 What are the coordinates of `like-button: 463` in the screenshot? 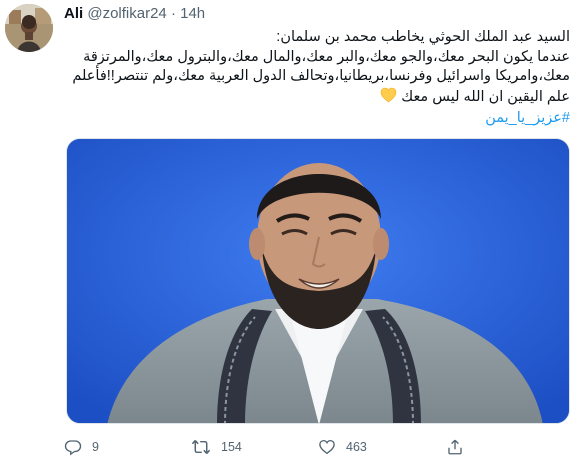 It's located at (342, 447).